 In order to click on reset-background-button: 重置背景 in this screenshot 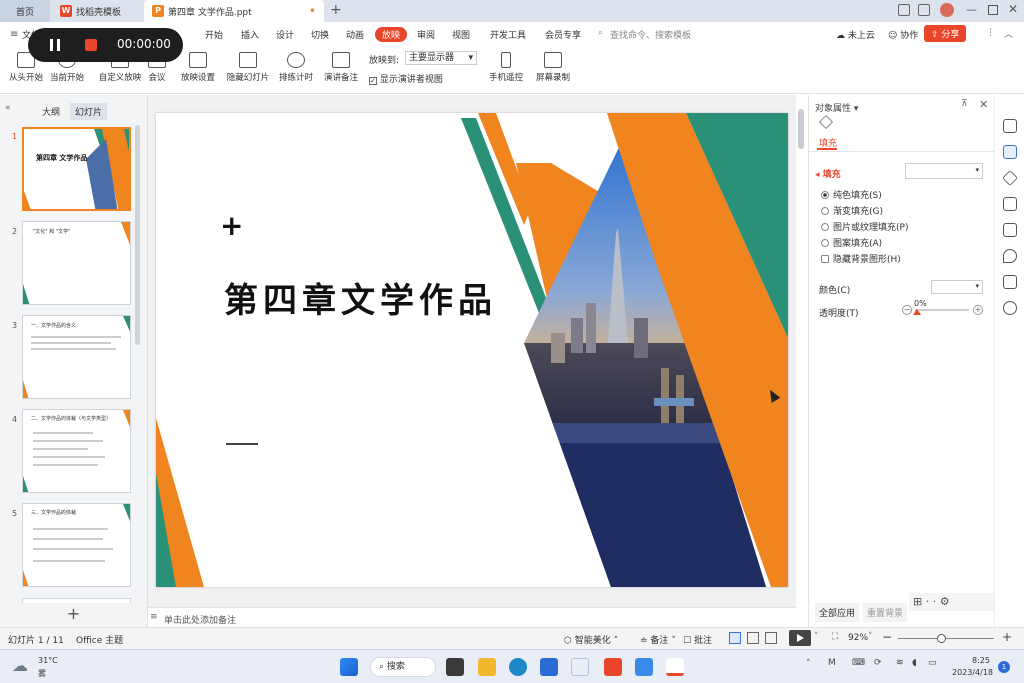, I will do `click(885, 612)`.